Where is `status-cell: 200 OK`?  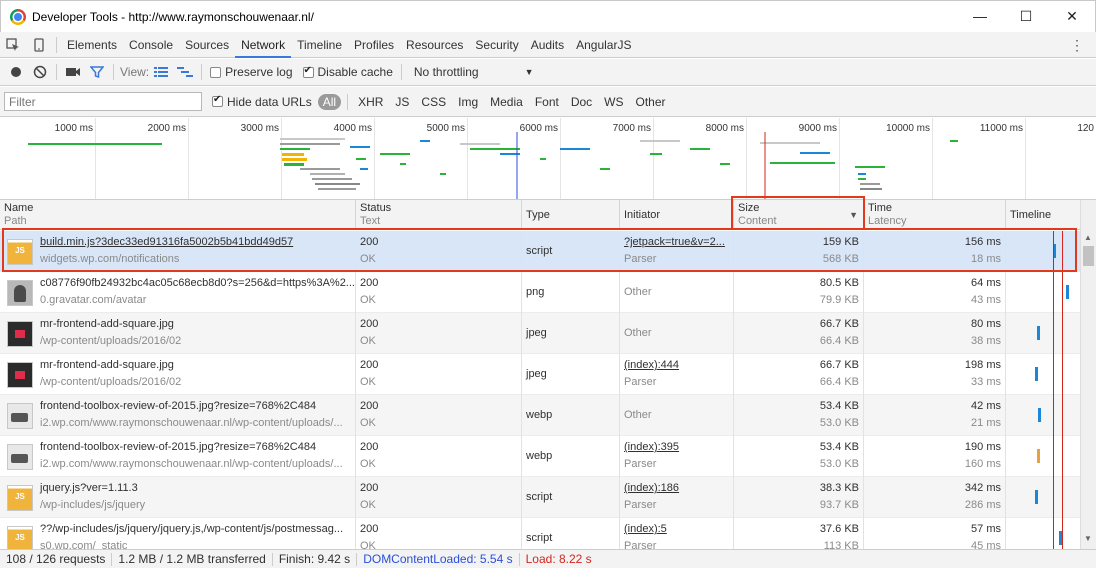 status-cell: 200 OK is located at coordinates (439, 374).